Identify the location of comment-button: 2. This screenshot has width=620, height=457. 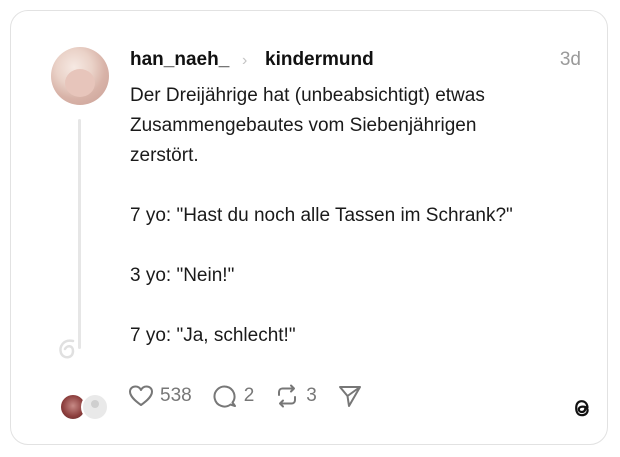
(233, 396).